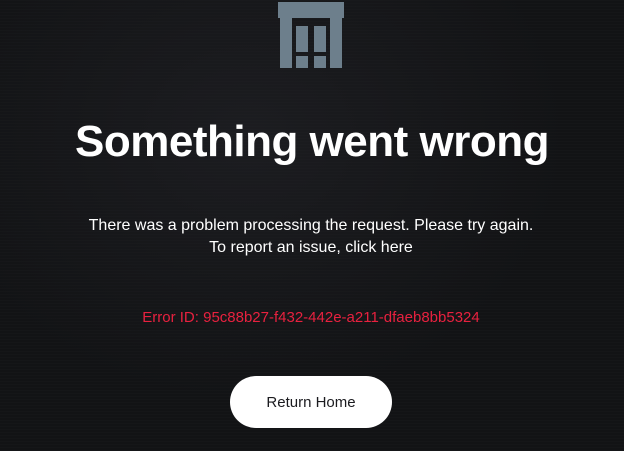 The width and height of the screenshot is (624, 451). What do you see at coordinates (277, 247) in the screenshot?
I see `report-prefix: To report an issue,` at bounding box center [277, 247].